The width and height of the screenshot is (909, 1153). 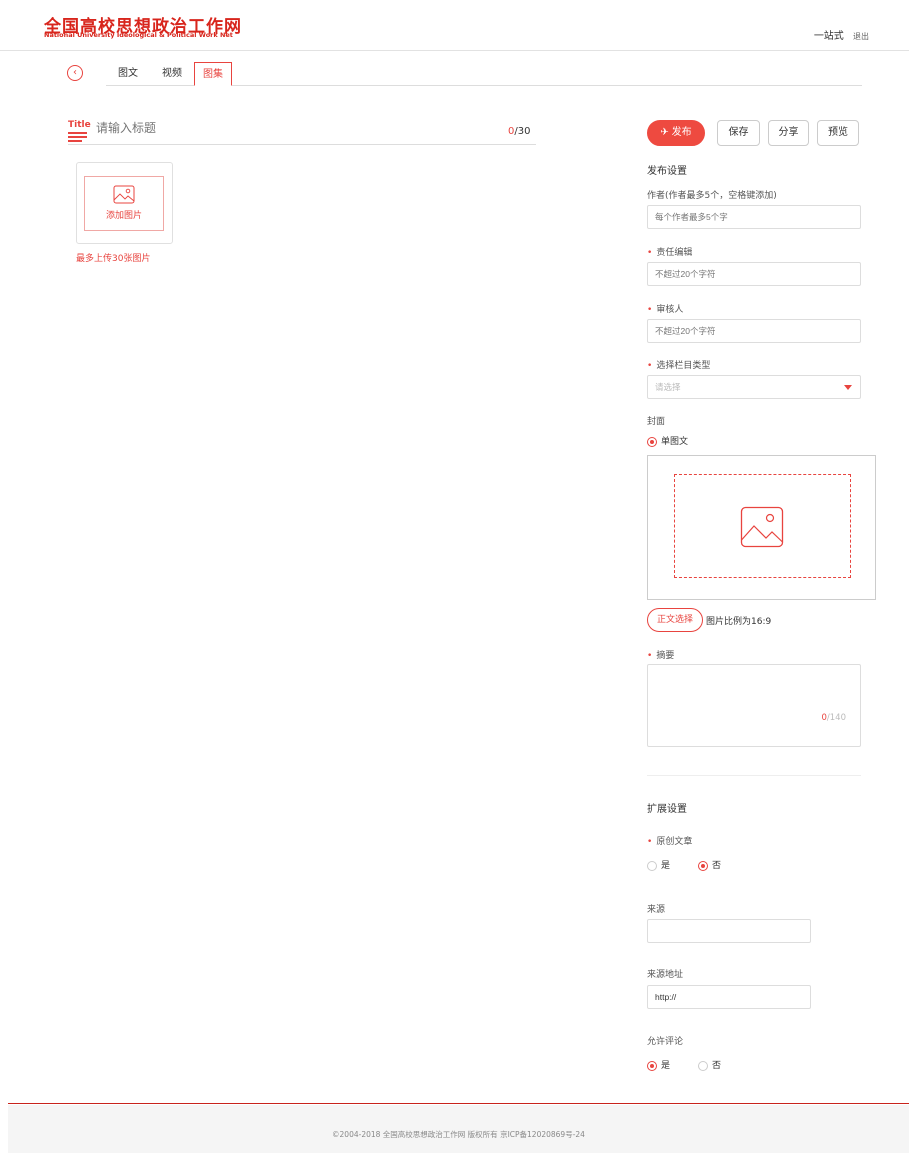 I want to click on title-char-count: 0/30, so click(x=519, y=131).